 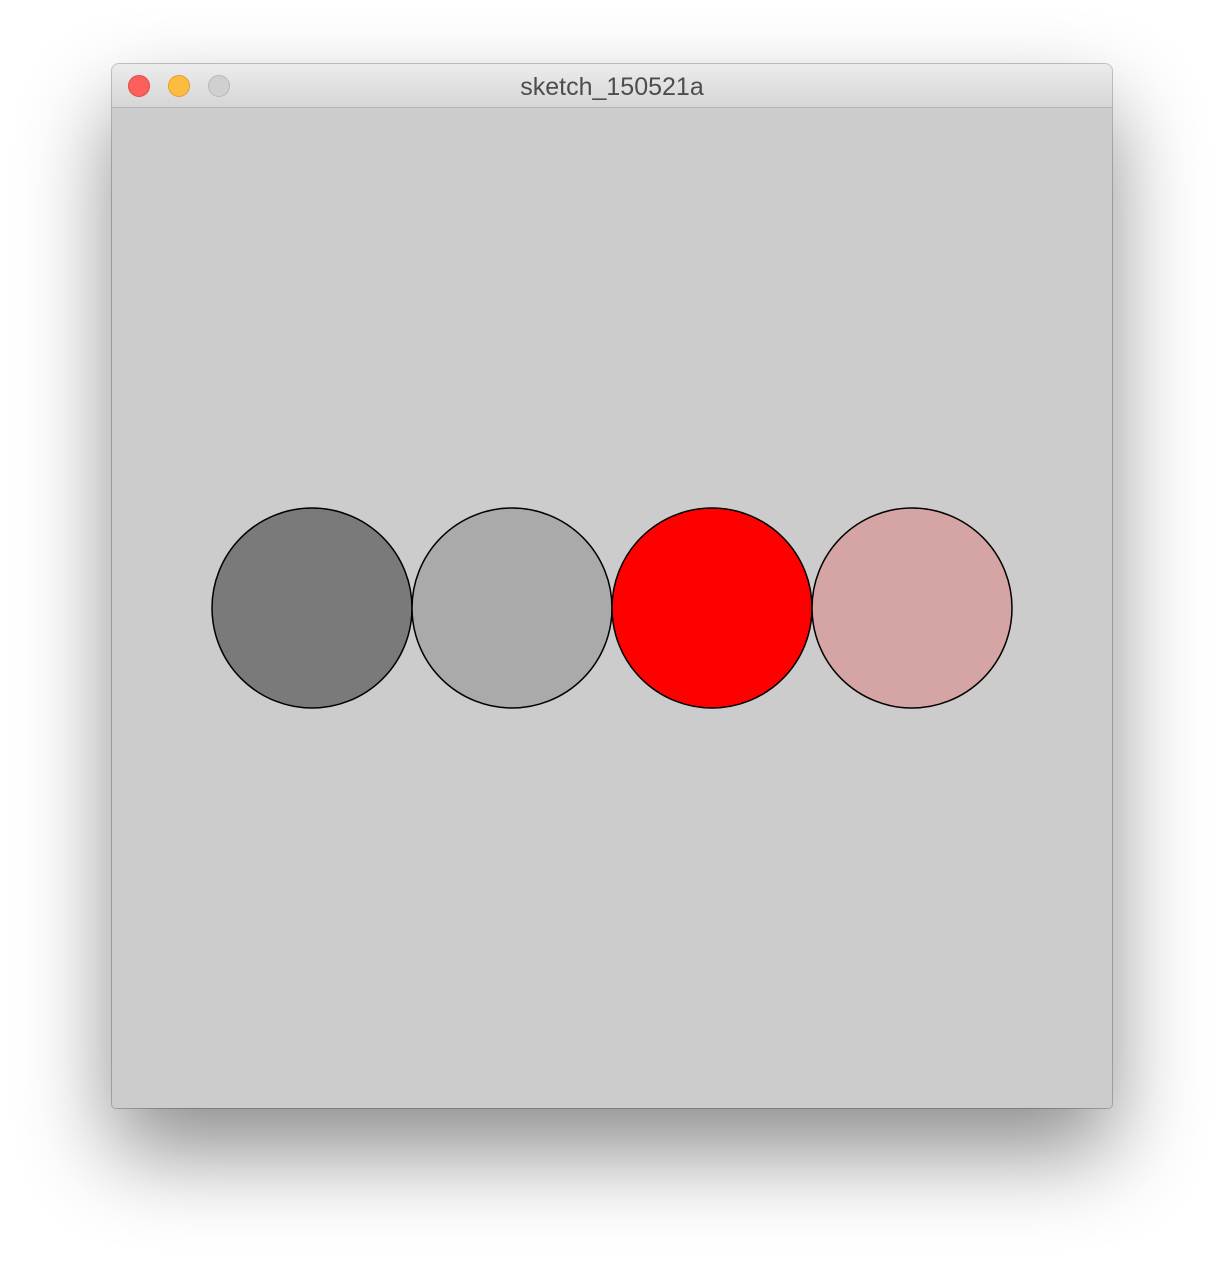 I want to click on title-bar: sketch_150521a, so click(x=612, y=86).